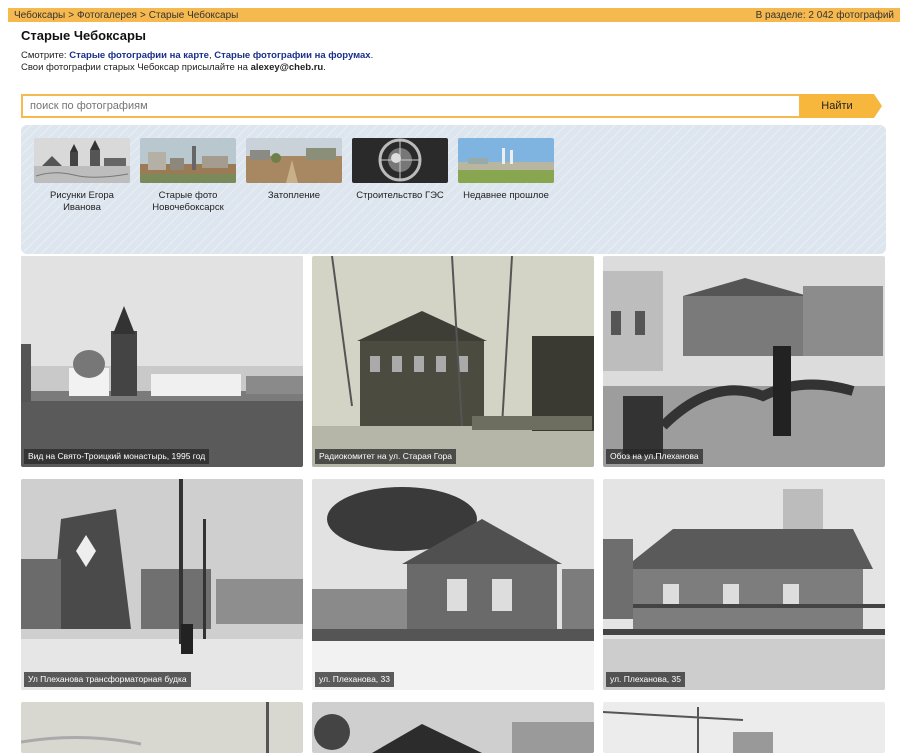  I want to click on photo-card: ул. Плеханова, 33, so click(453, 584).